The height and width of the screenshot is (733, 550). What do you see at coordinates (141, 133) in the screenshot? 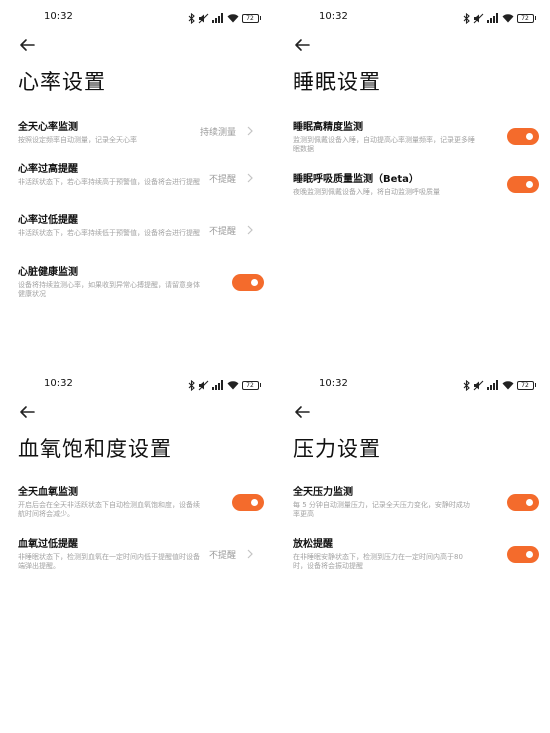
I see `setting-all-day-heart-rate: 全天心率监测 按照设定频率自动测量，记录全天心率 持续测量` at bounding box center [141, 133].